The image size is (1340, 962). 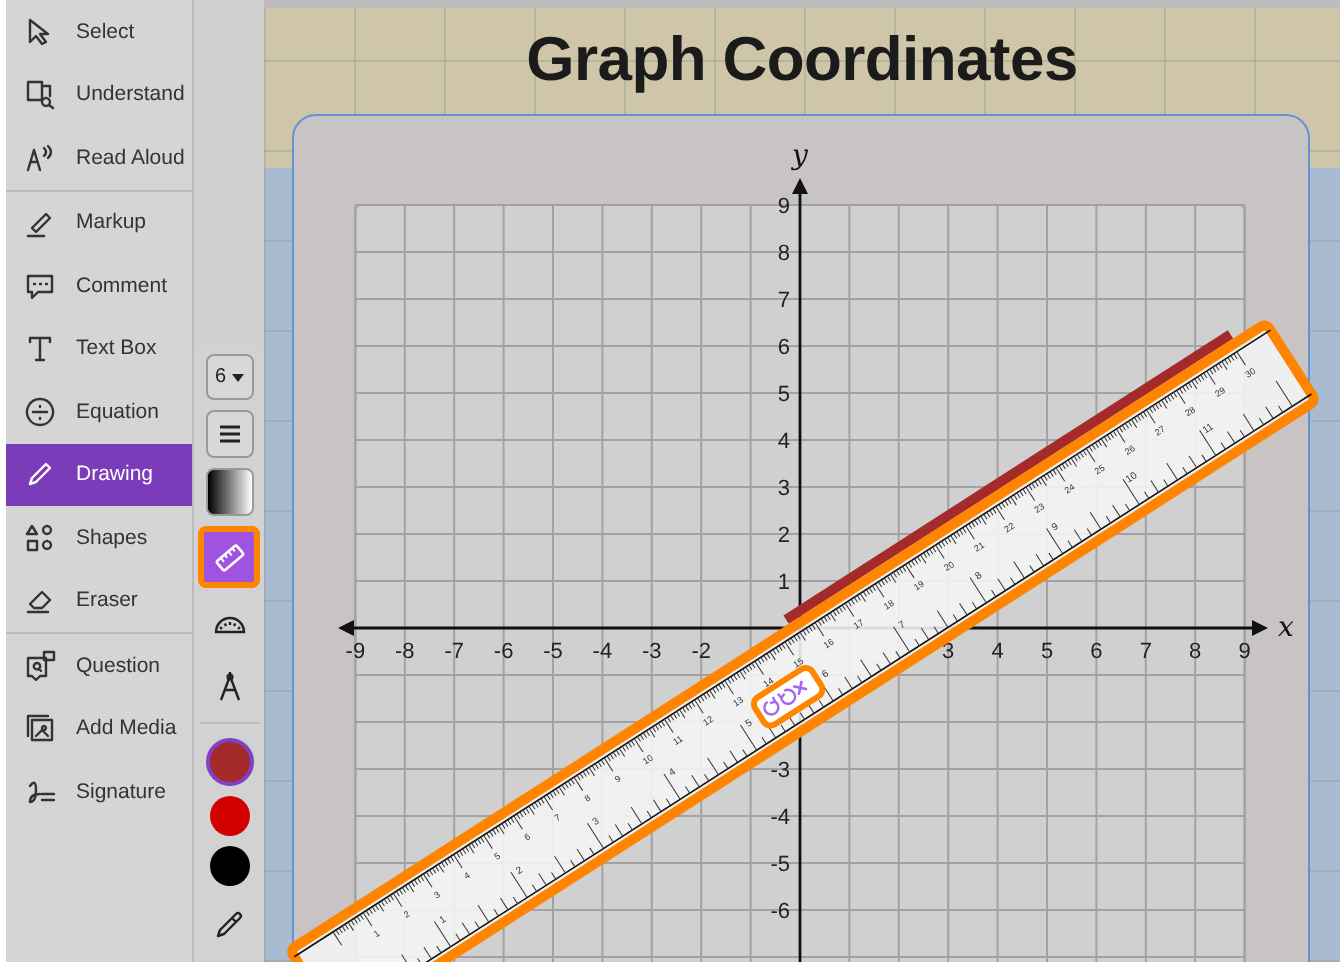 I want to click on x-tick-label: -6, so click(x=503, y=652).